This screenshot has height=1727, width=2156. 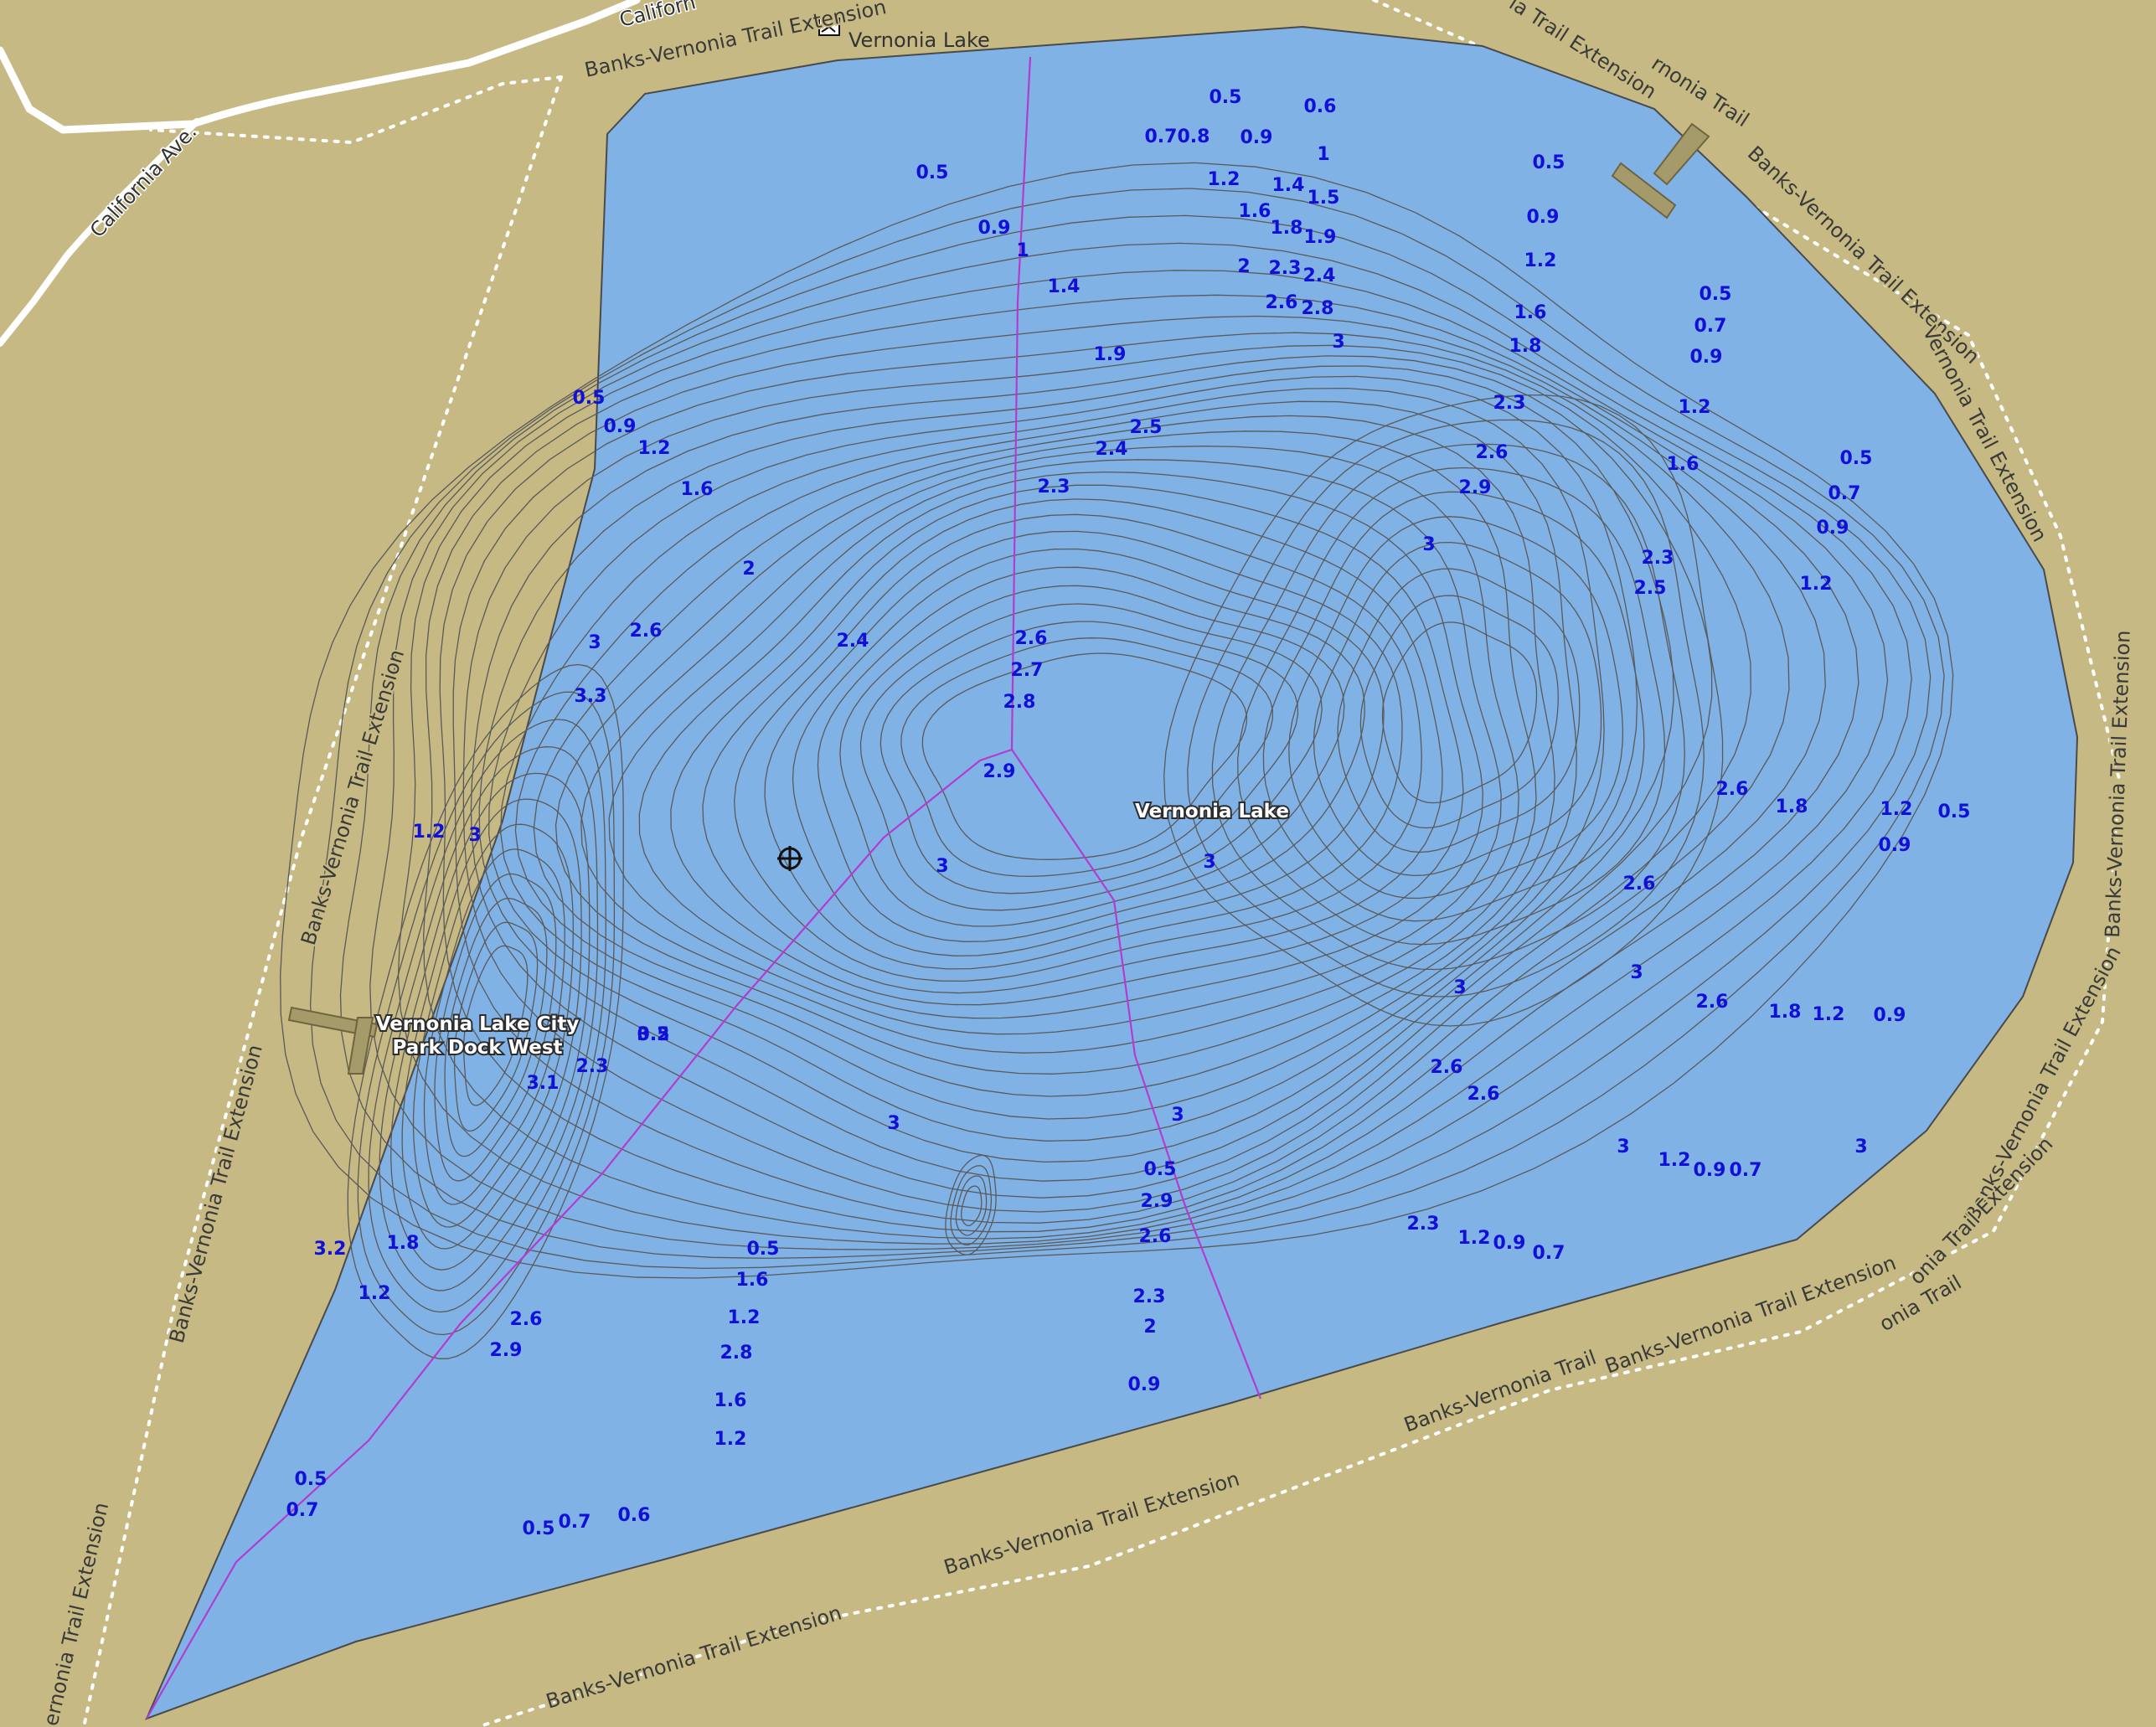 What do you see at coordinates (1064, 287) in the screenshot?
I see `depth-label: 1.4` at bounding box center [1064, 287].